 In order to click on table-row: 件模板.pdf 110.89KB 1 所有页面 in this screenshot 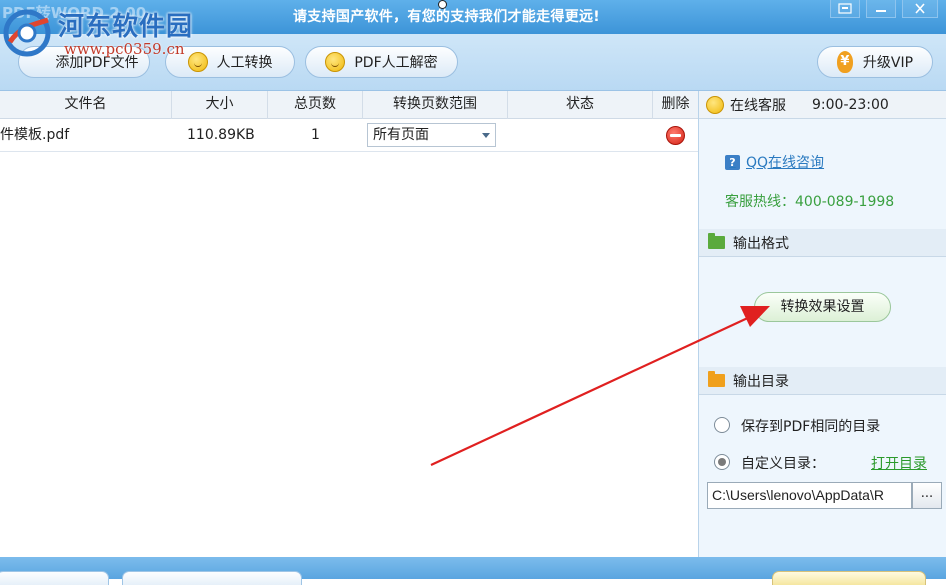, I will do `click(349, 135)`.